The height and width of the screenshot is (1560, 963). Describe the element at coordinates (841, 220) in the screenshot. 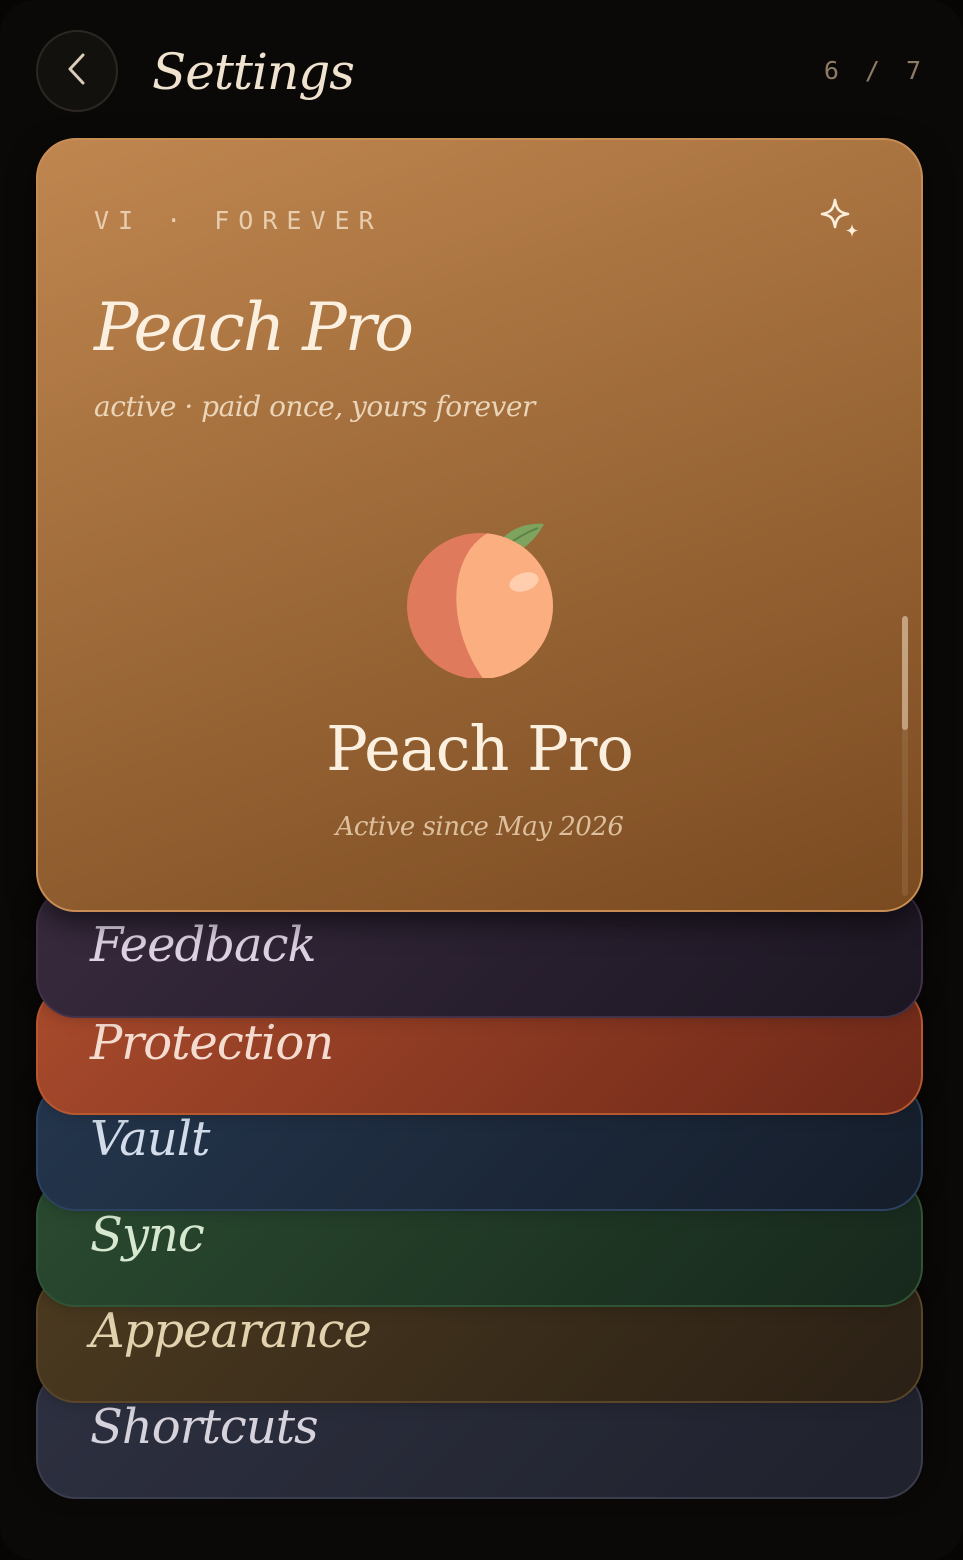

I see `sparkle-icon` at that location.